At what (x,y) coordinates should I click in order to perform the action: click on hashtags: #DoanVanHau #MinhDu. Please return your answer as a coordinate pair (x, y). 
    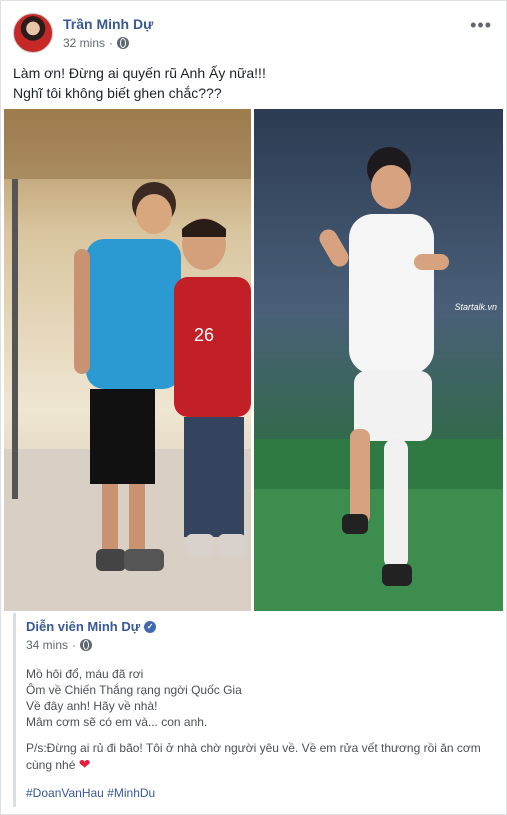
    Looking at the image, I should click on (261, 793).